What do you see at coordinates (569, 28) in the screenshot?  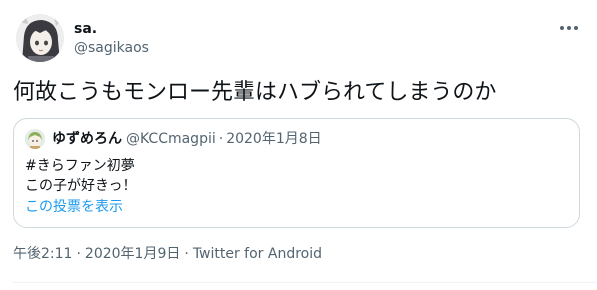 I see `more-options-button` at bounding box center [569, 28].